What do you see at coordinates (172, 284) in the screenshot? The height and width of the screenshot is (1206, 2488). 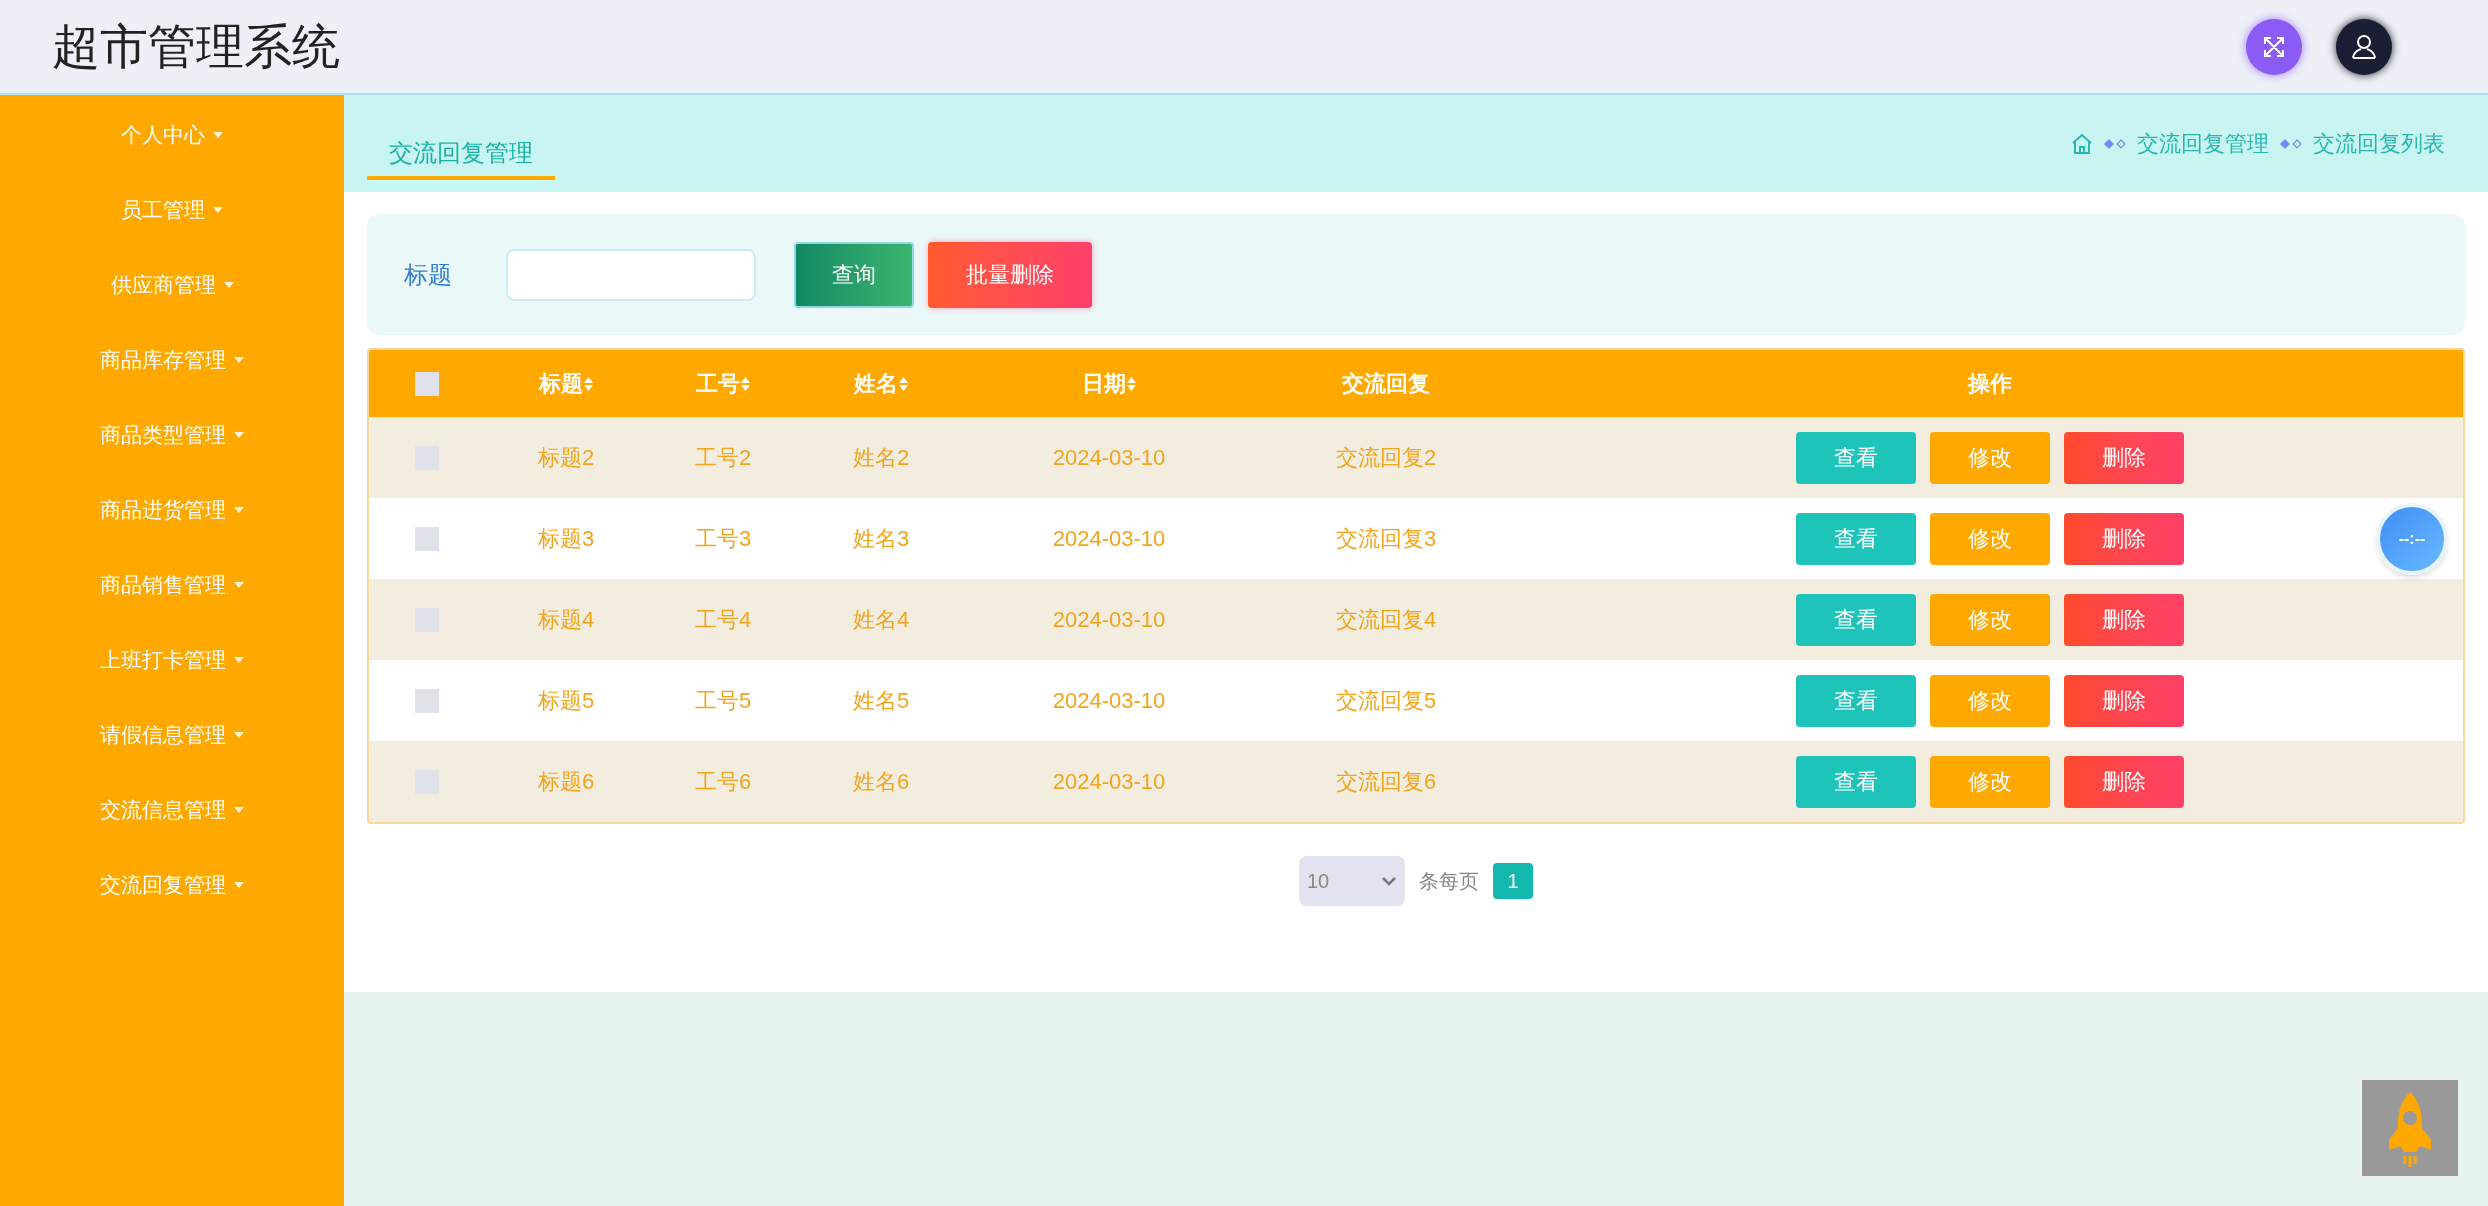 I see `sidebar-item: 供应商管理` at bounding box center [172, 284].